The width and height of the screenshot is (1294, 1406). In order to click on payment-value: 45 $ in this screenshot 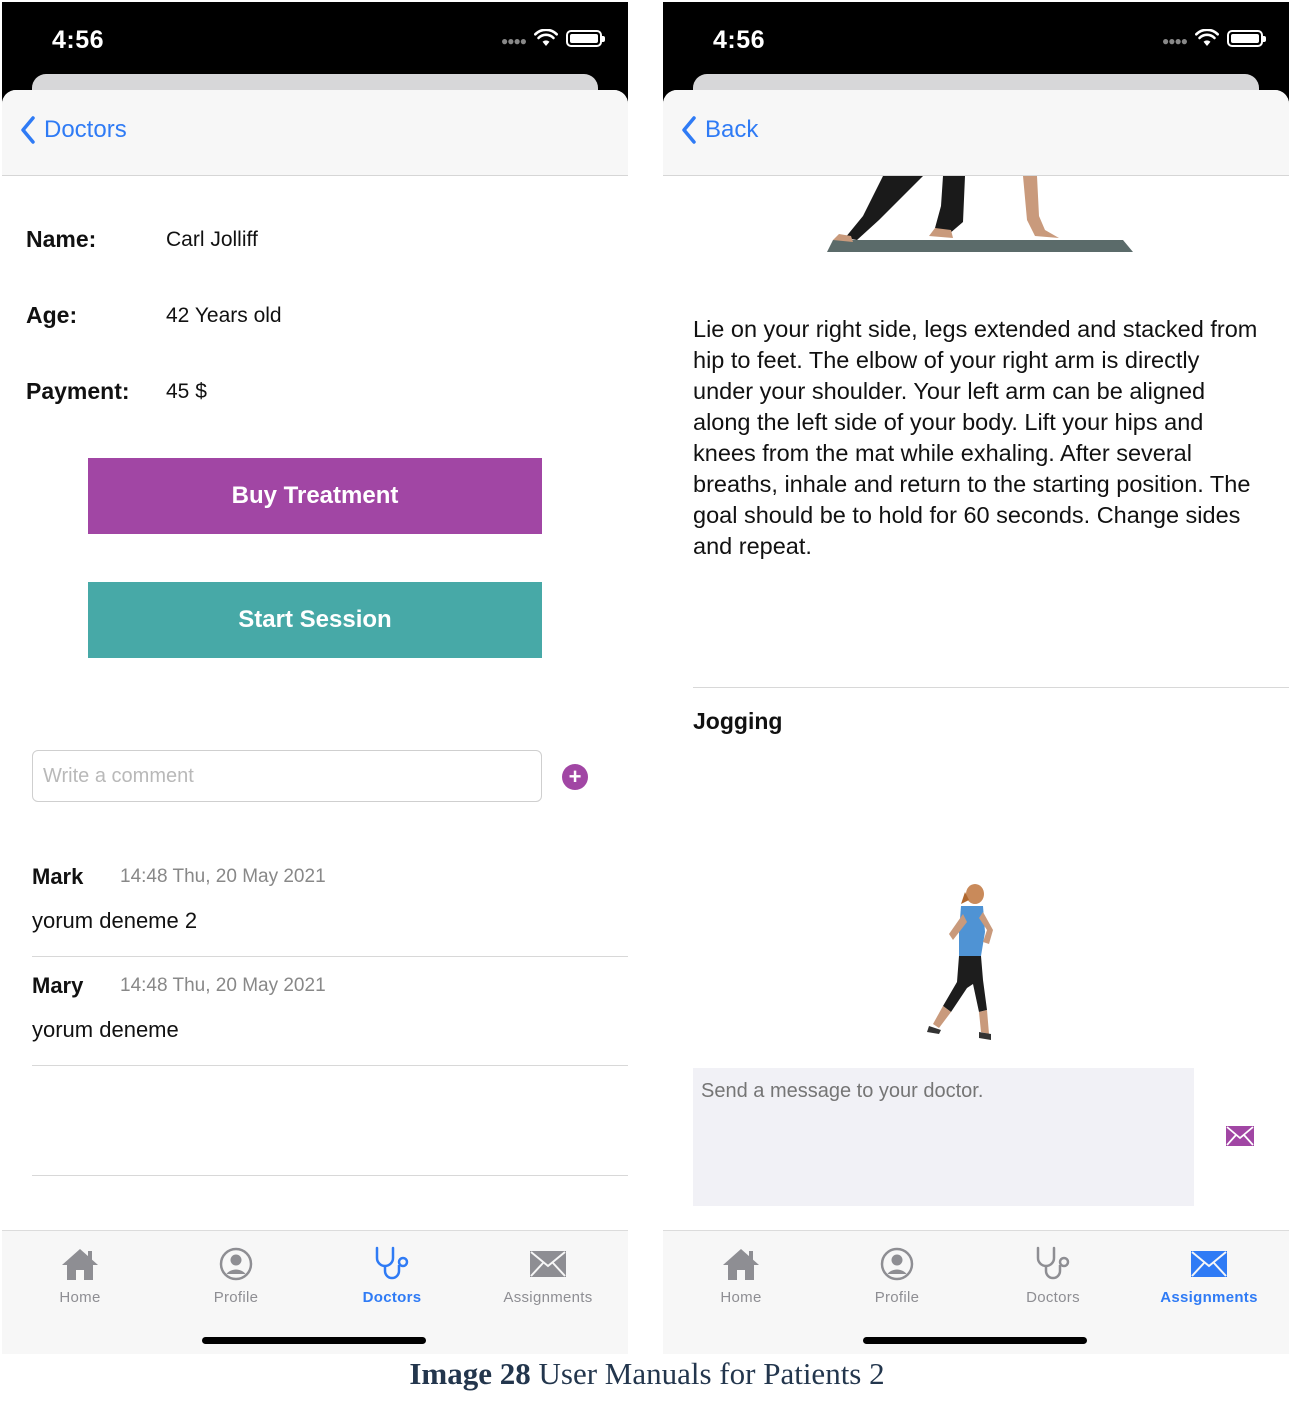, I will do `click(186, 391)`.